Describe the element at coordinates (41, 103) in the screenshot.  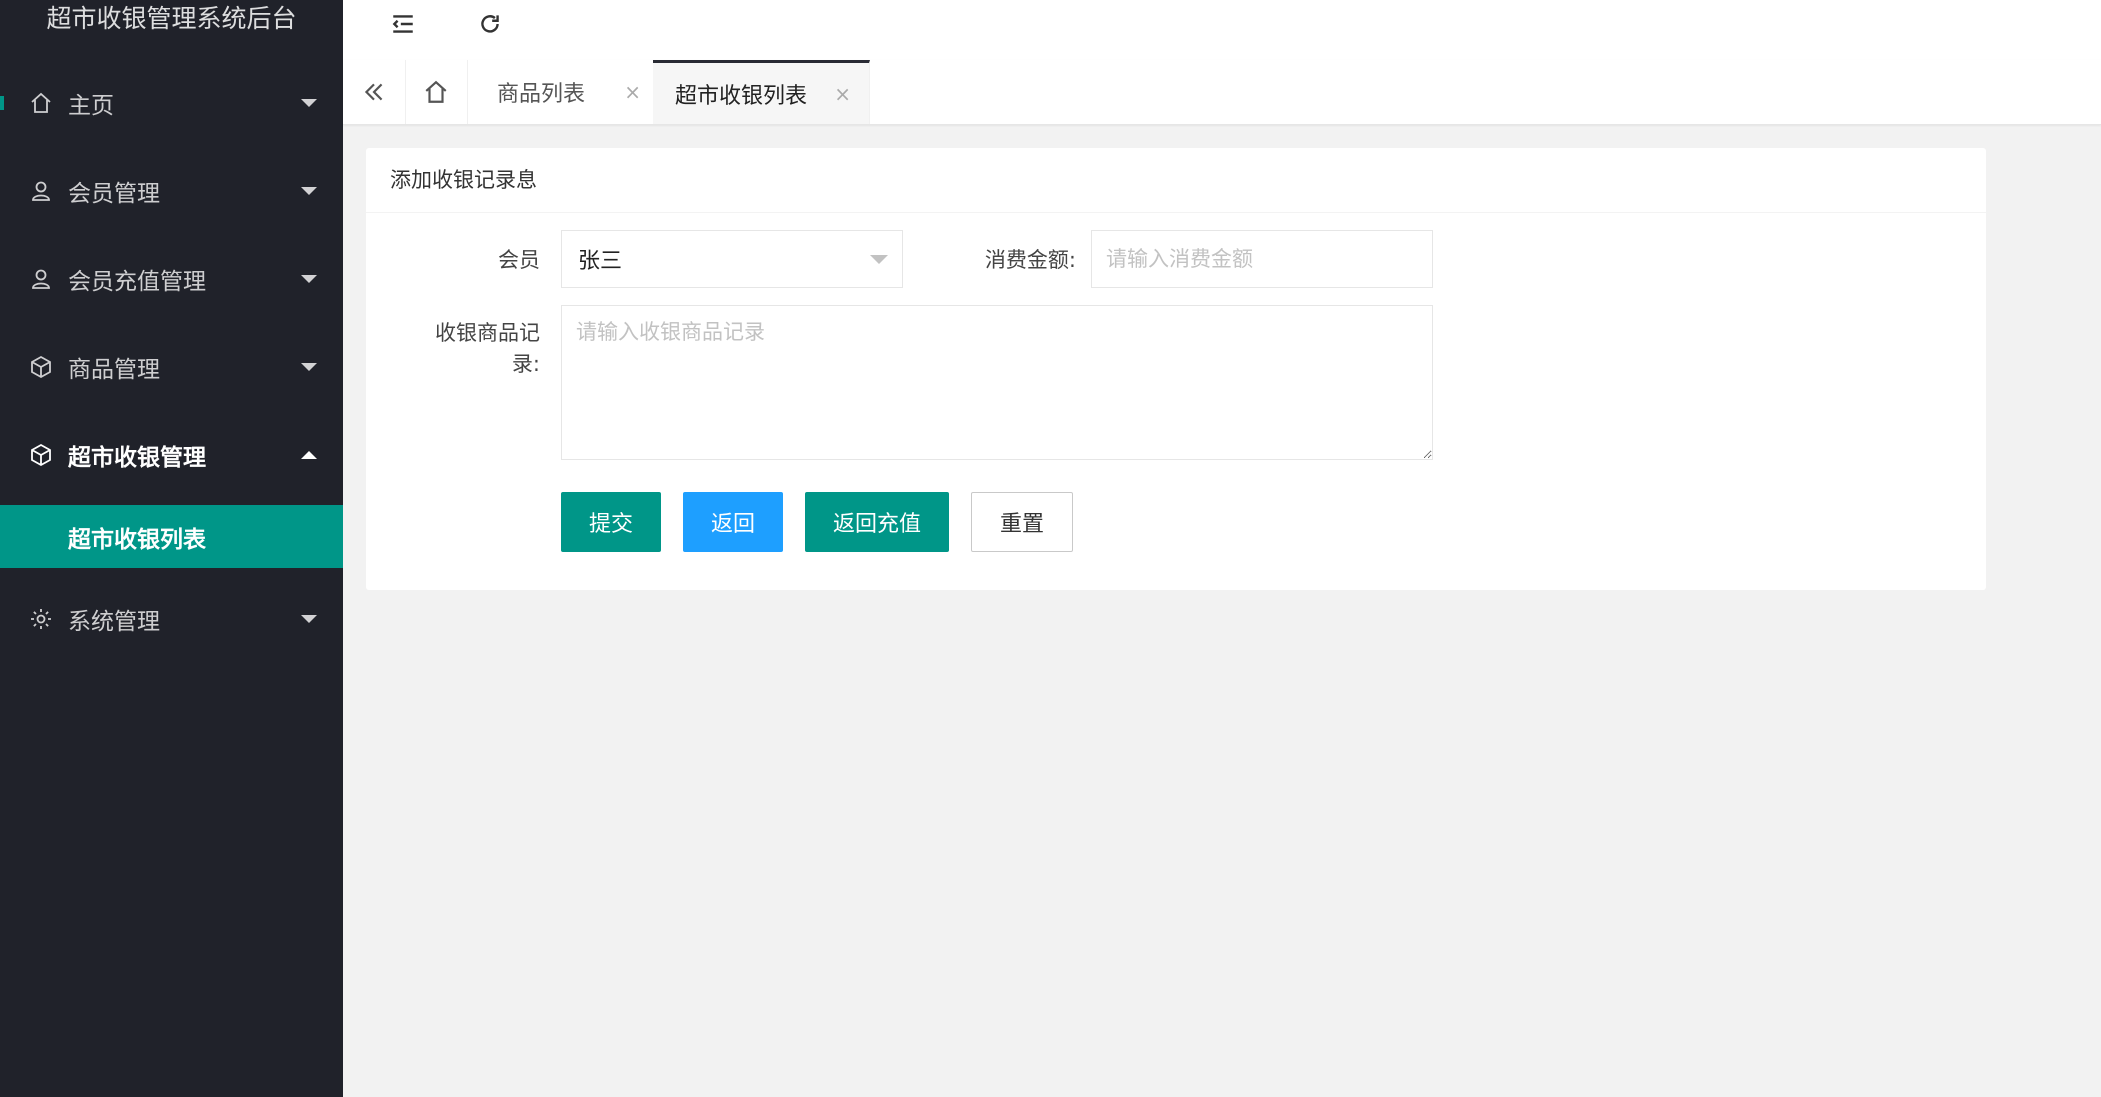
I see `home-icon` at that location.